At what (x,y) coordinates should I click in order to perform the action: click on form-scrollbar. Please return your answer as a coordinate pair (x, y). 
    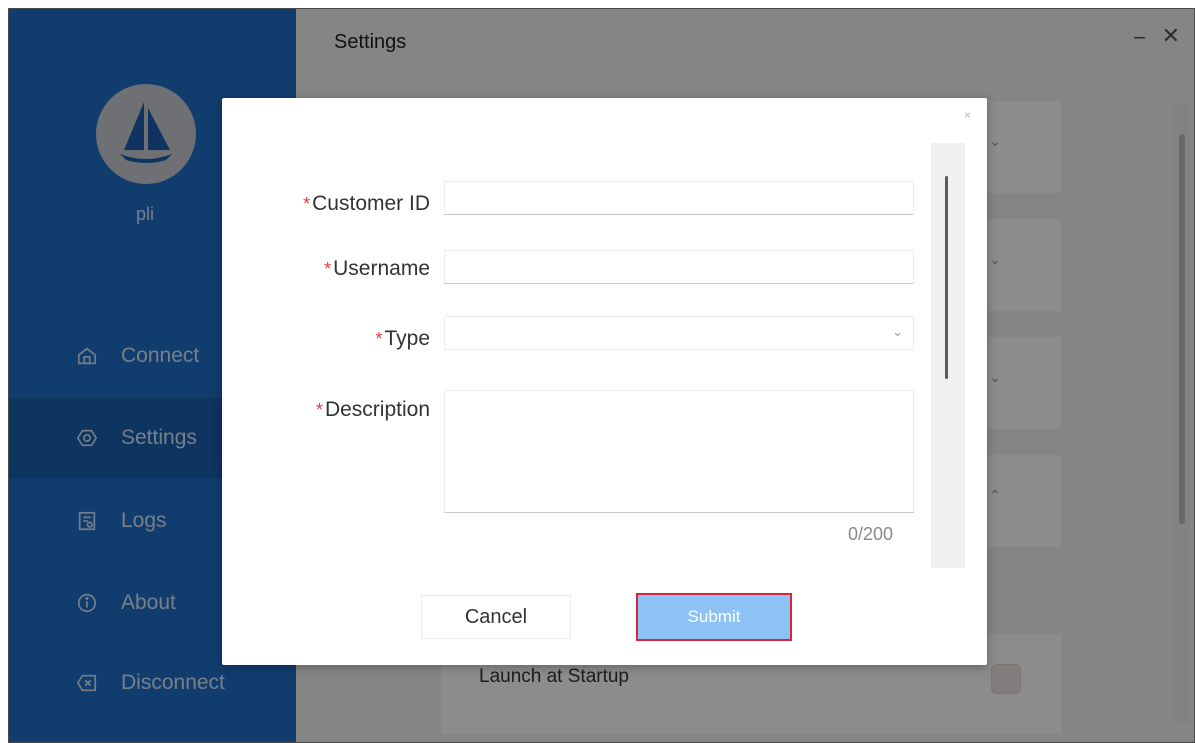
    Looking at the image, I should click on (948, 355).